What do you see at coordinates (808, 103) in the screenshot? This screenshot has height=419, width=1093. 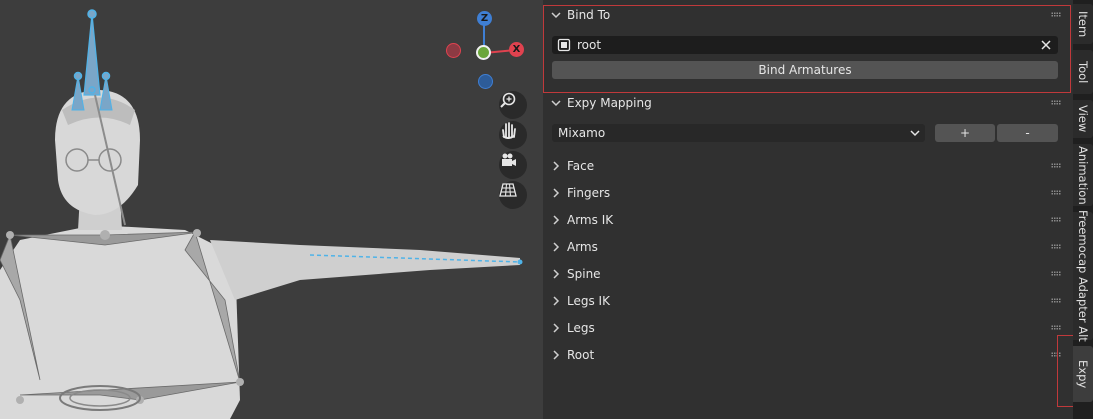 I see `expy-mapping-header: Expy Mapping` at bounding box center [808, 103].